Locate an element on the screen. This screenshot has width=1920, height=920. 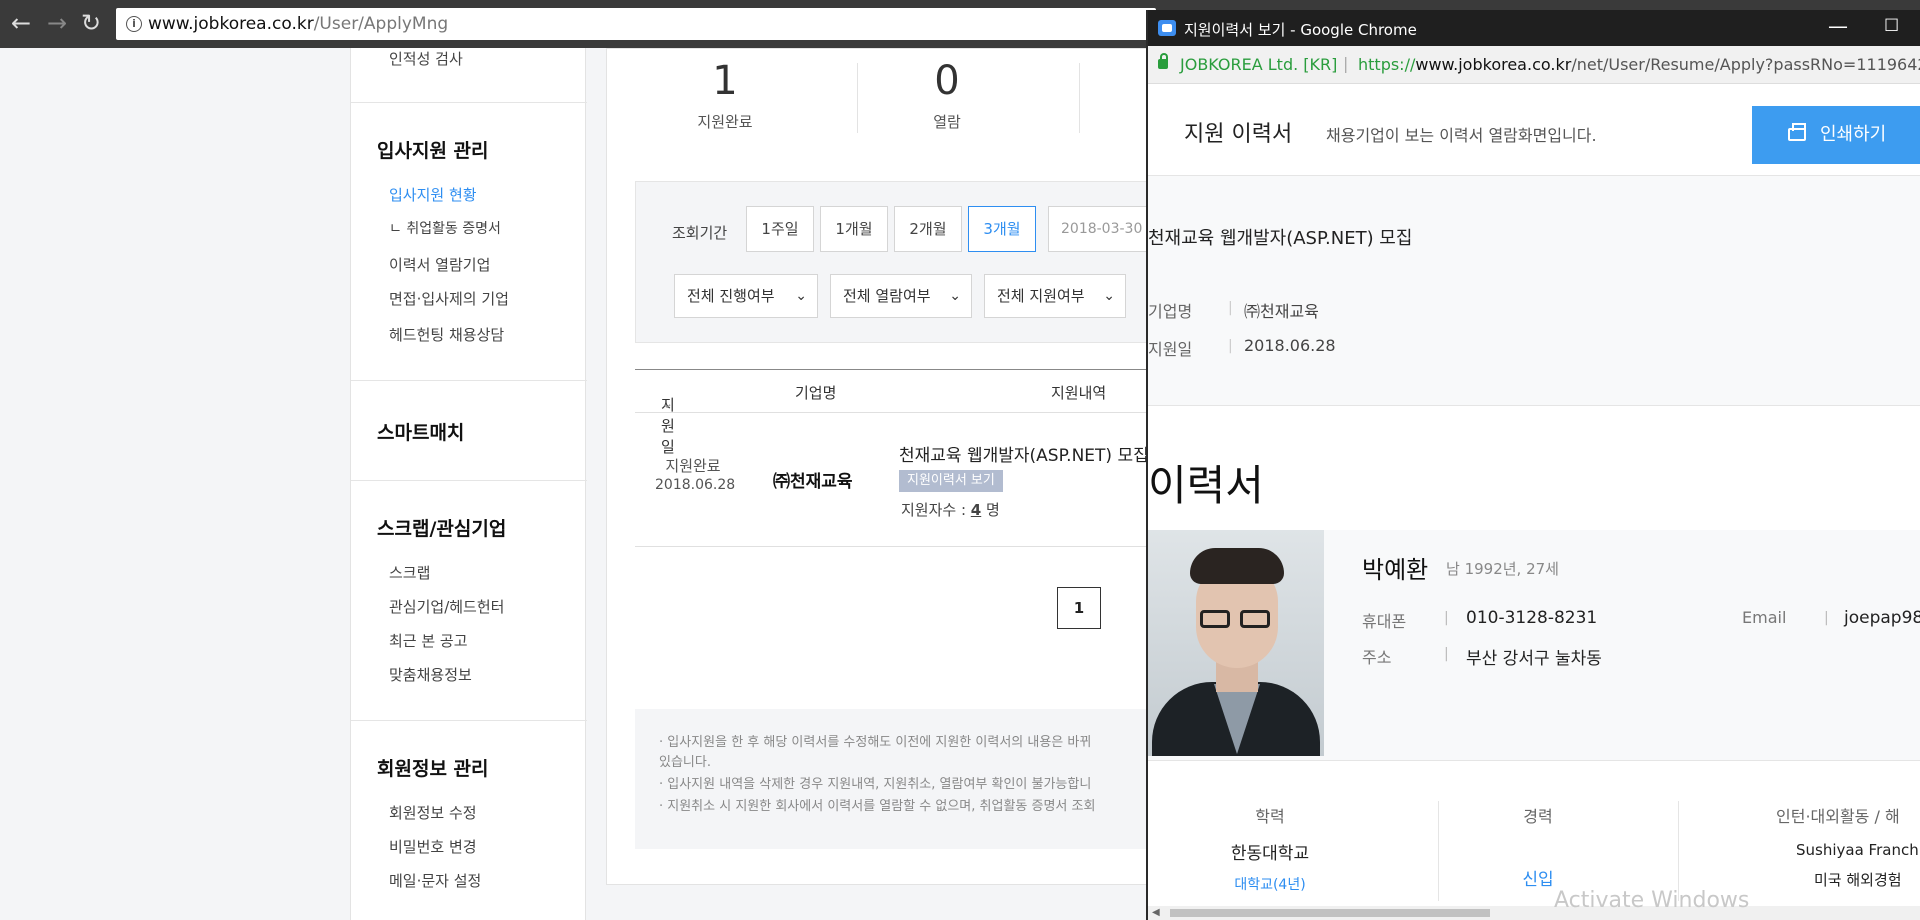
phone-key: 휴대폰 is located at coordinates (1384, 621).